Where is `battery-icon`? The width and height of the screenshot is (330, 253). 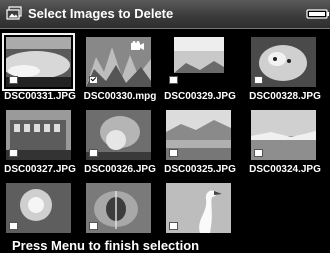 battery-icon is located at coordinates (317, 14).